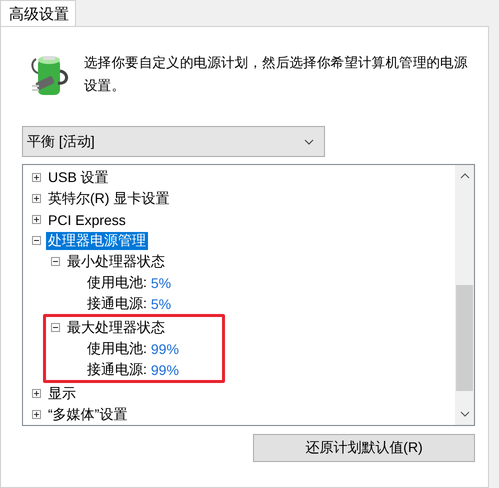 The image size is (499, 488). What do you see at coordinates (88, 415) in the screenshot?
I see `tree-item: “多媒体”设置` at bounding box center [88, 415].